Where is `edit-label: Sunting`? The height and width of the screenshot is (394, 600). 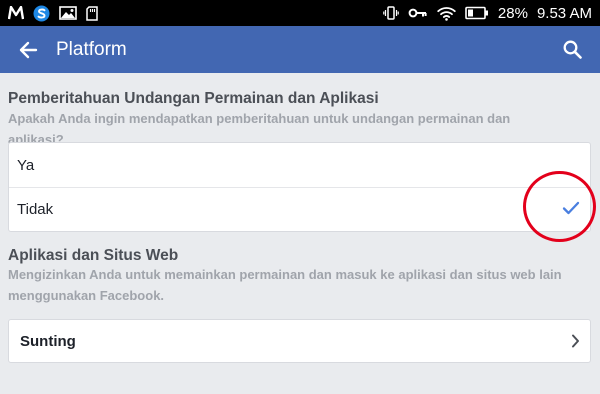 edit-label: Sunting is located at coordinates (48, 341).